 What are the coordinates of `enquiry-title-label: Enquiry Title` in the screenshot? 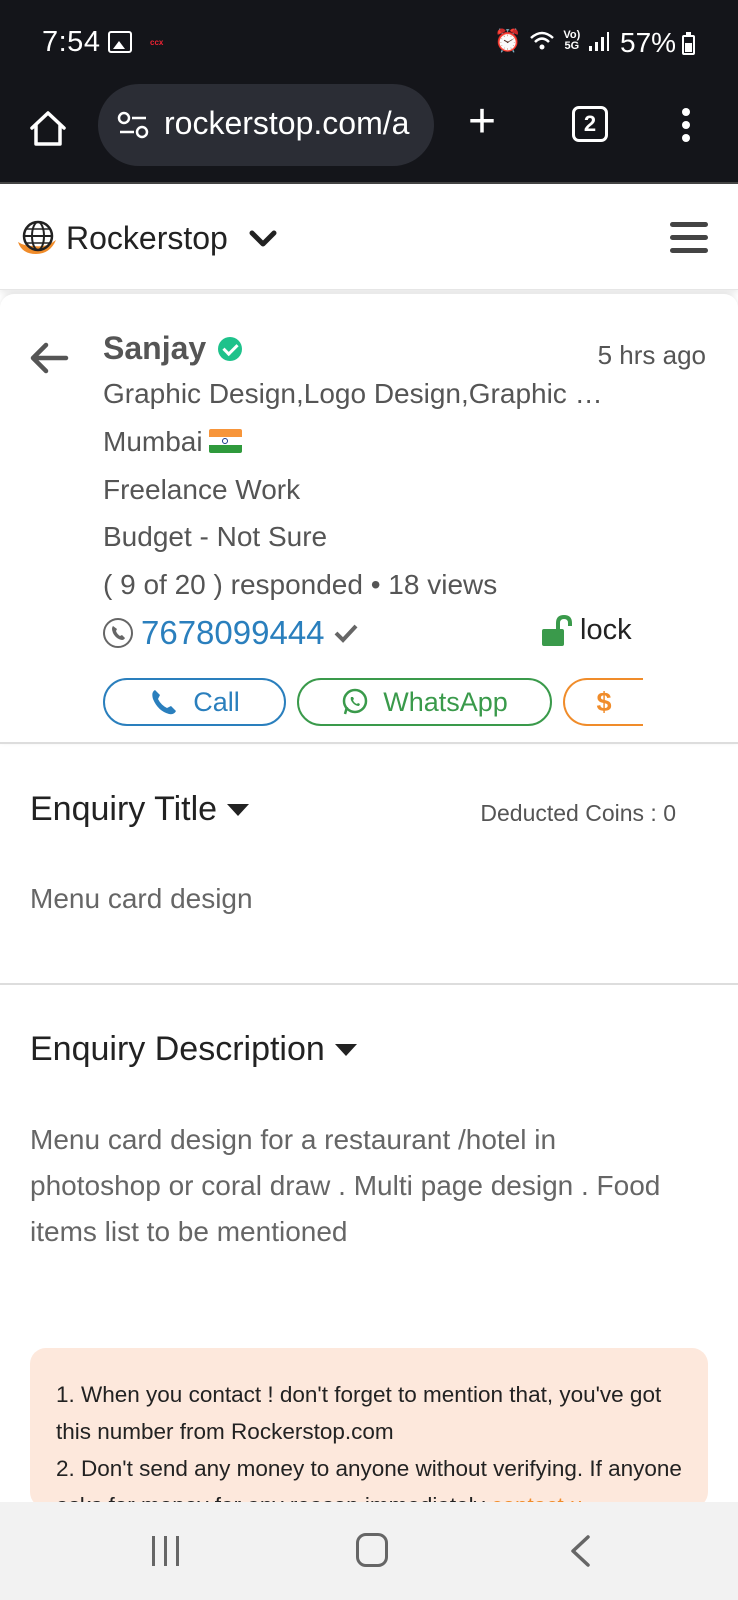 It's located at (124, 809).